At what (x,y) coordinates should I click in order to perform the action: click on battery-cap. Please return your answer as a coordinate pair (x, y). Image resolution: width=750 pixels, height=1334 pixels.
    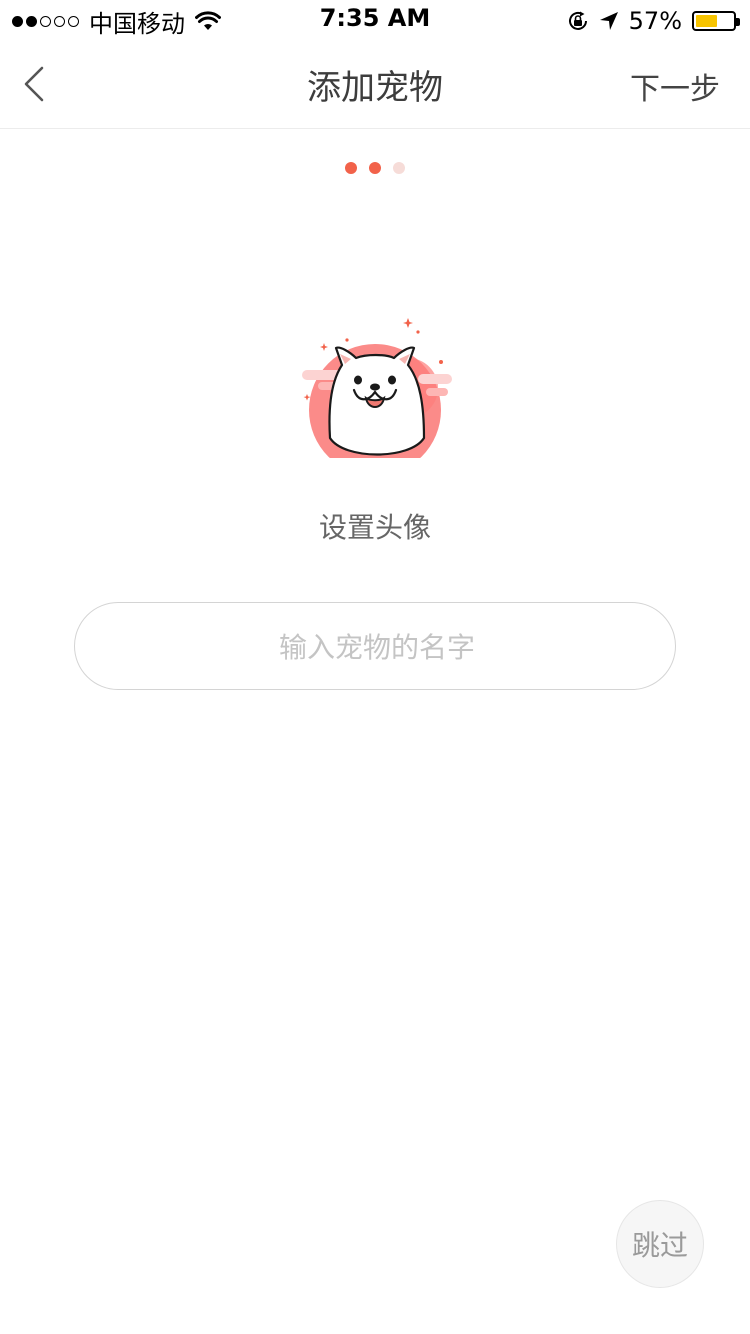
    Looking at the image, I should click on (738, 22).